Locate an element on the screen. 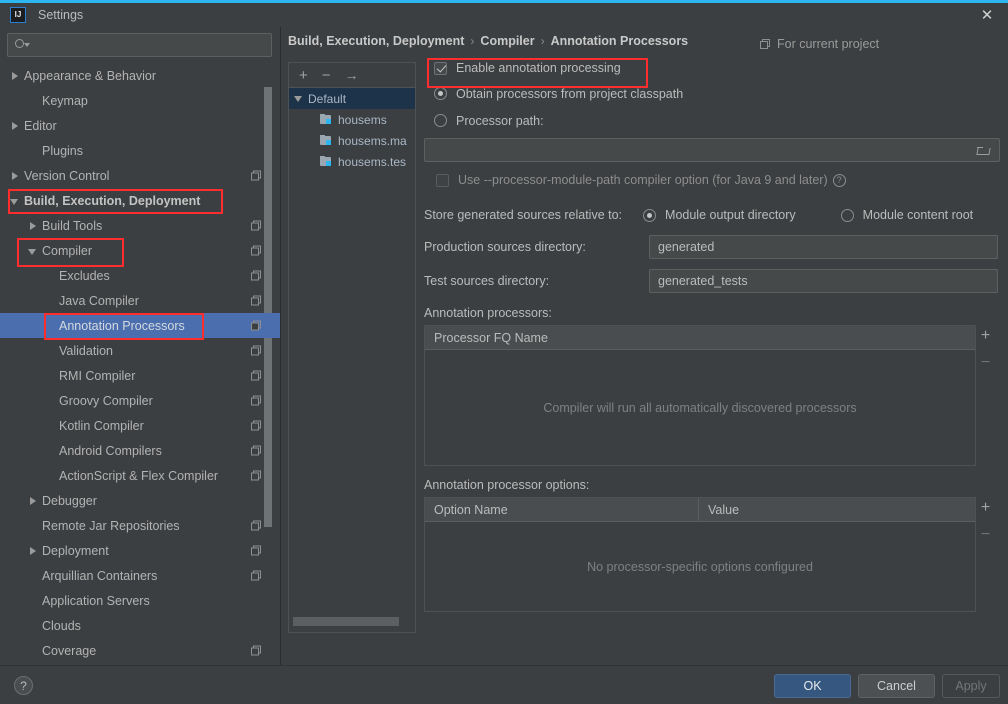  add-profile-button: + is located at coordinates (303, 75).